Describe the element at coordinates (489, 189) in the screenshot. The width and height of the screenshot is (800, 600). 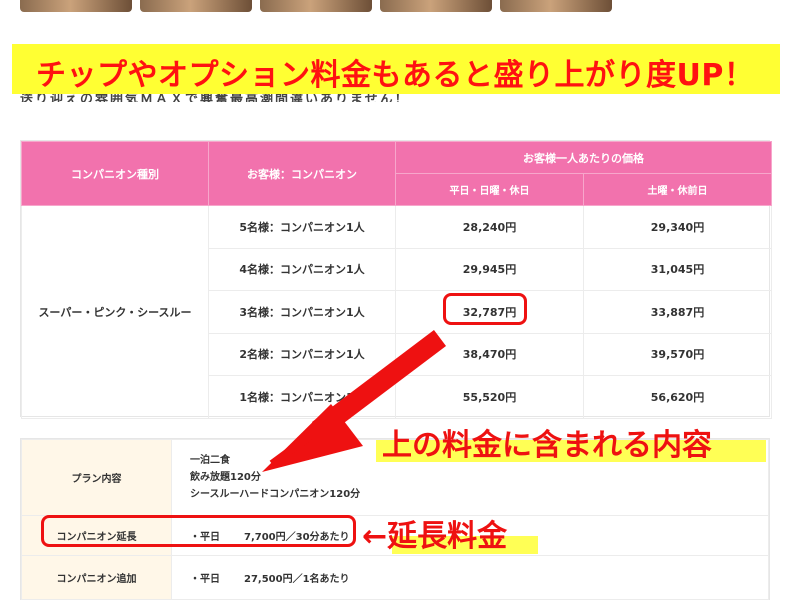
I see `header-weekday: 平日・日曜・休日` at that location.